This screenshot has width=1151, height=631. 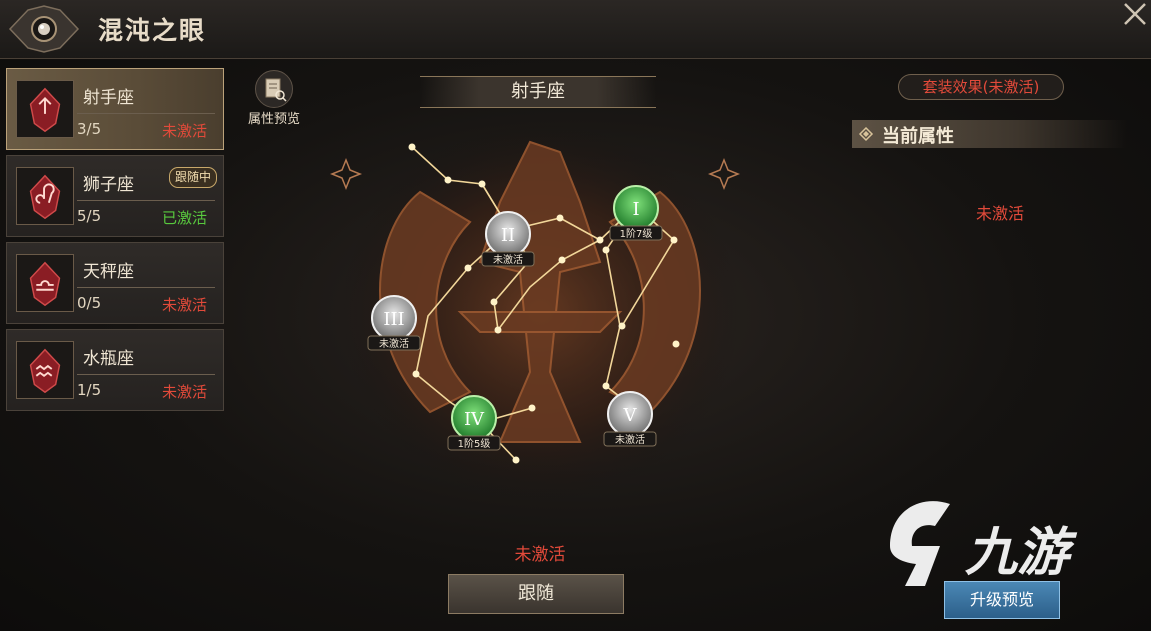 What do you see at coordinates (115, 283) in the screenshot?
I see `zodiac-item-libra: 天秤座 0/5 未激活` at bounding box center [115, 283].